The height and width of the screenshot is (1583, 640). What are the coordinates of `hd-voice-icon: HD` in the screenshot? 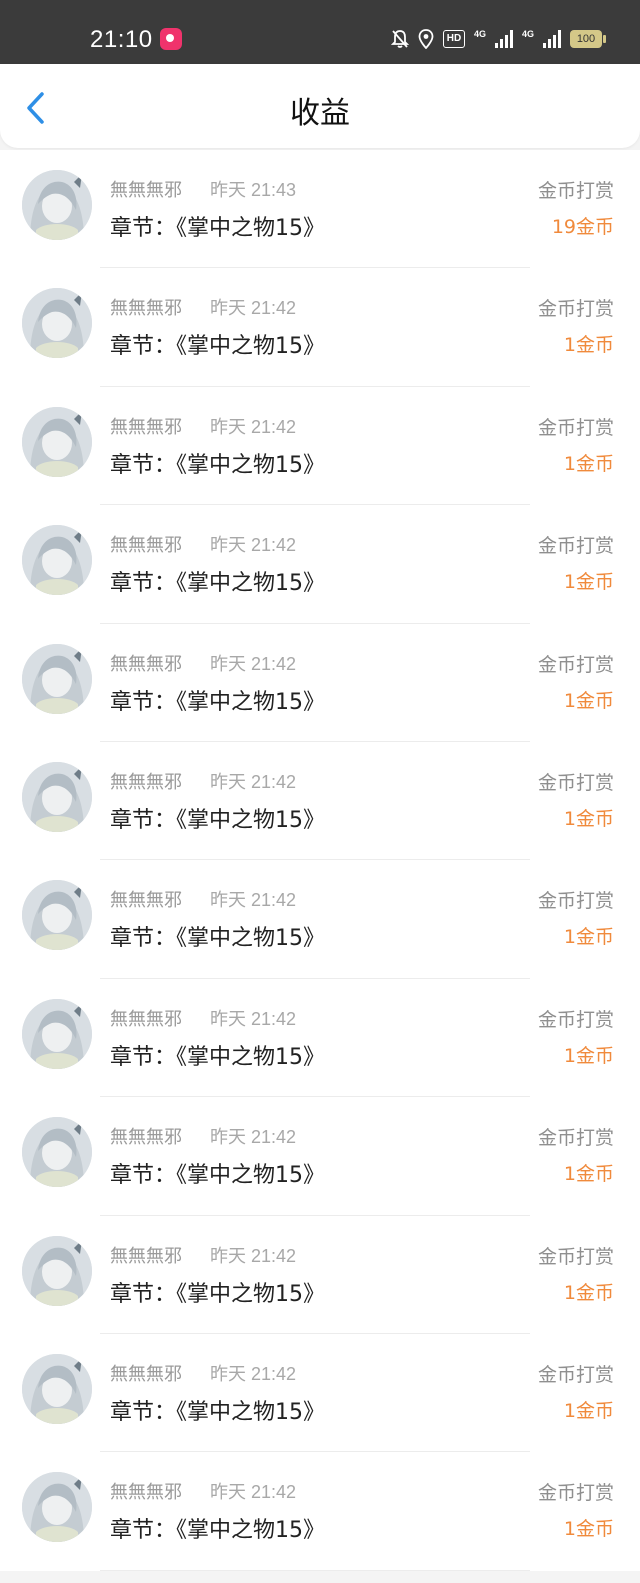 It's located at (453, 39).